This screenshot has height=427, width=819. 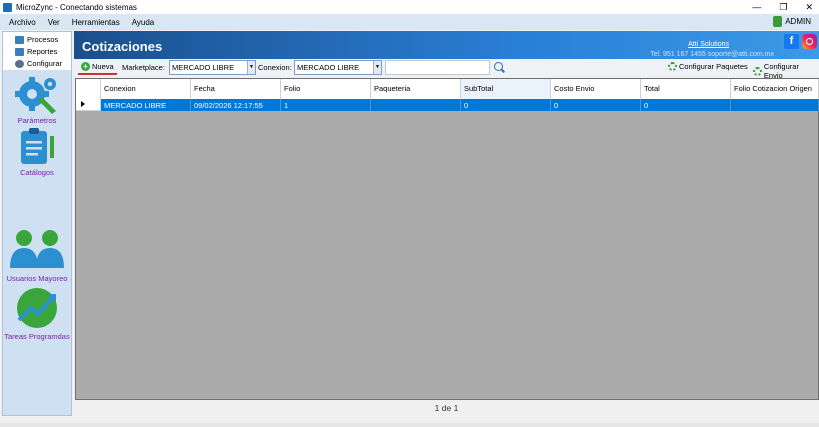 I want to click on module-catalogos: Catálogos, so click(x=37, y=152).